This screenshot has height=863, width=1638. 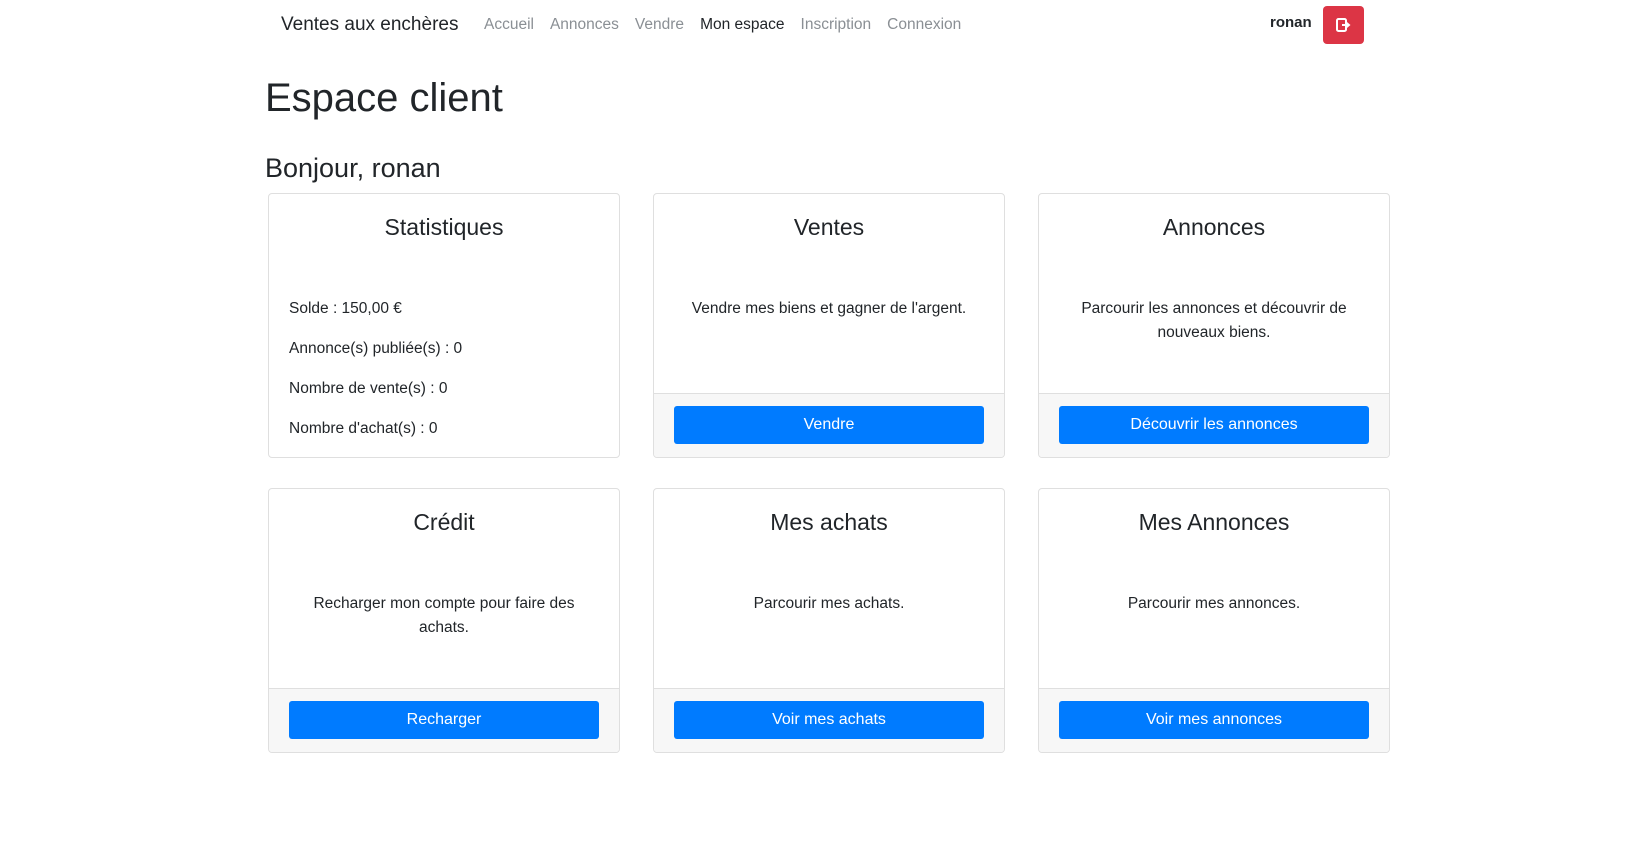 I want to click on recharger-button: Recharger, so click(x=444, y=720).